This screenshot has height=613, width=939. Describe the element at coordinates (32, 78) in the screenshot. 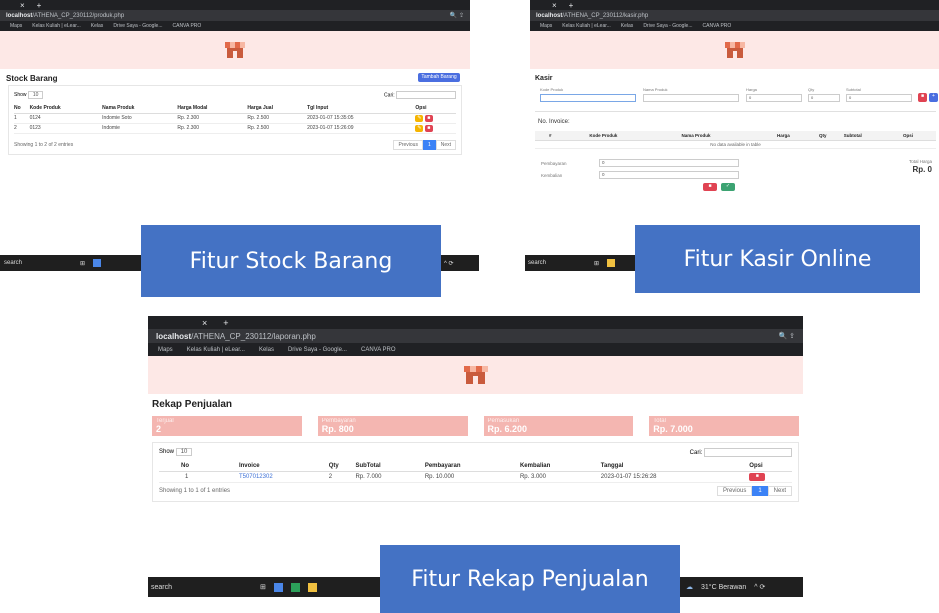

I see `page-title: Stock Barang` at that location.